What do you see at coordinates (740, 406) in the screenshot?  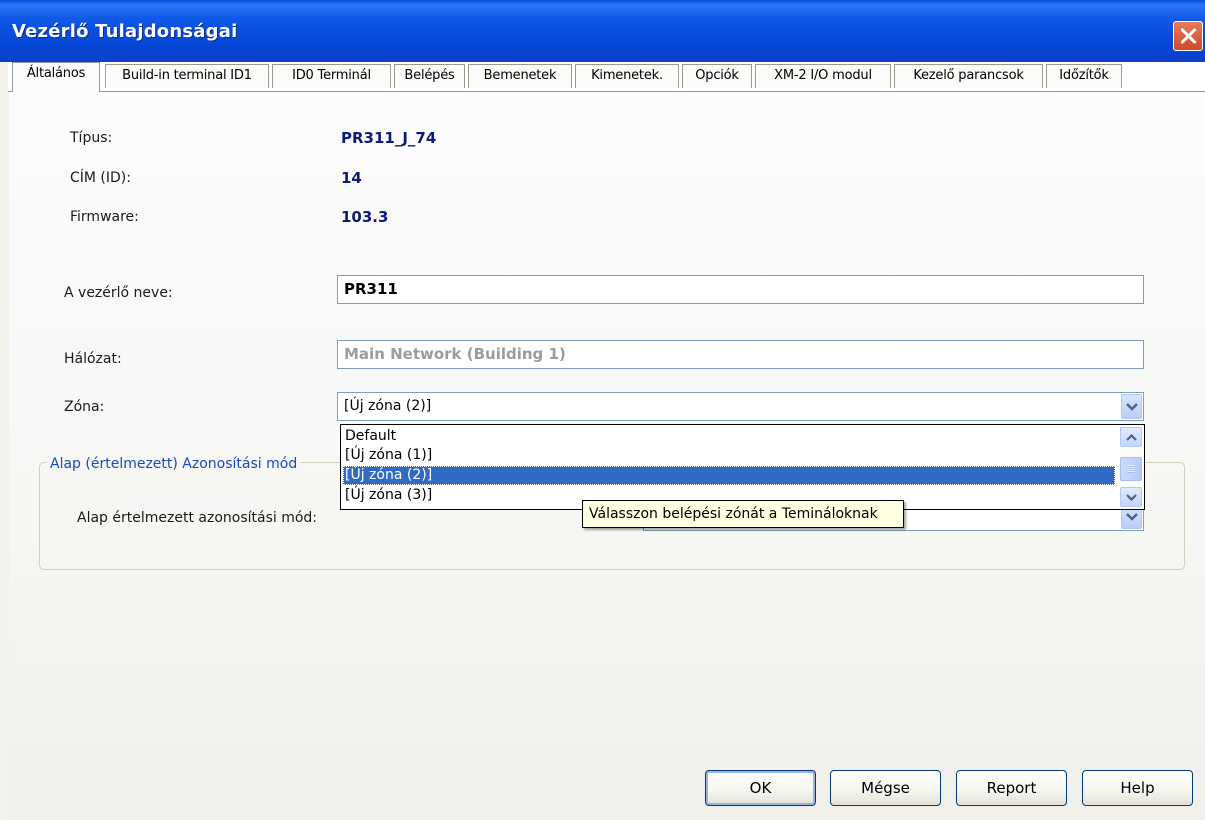 I see `zone-select: [Új zóna (2)]` at bounding box center [740, 406].